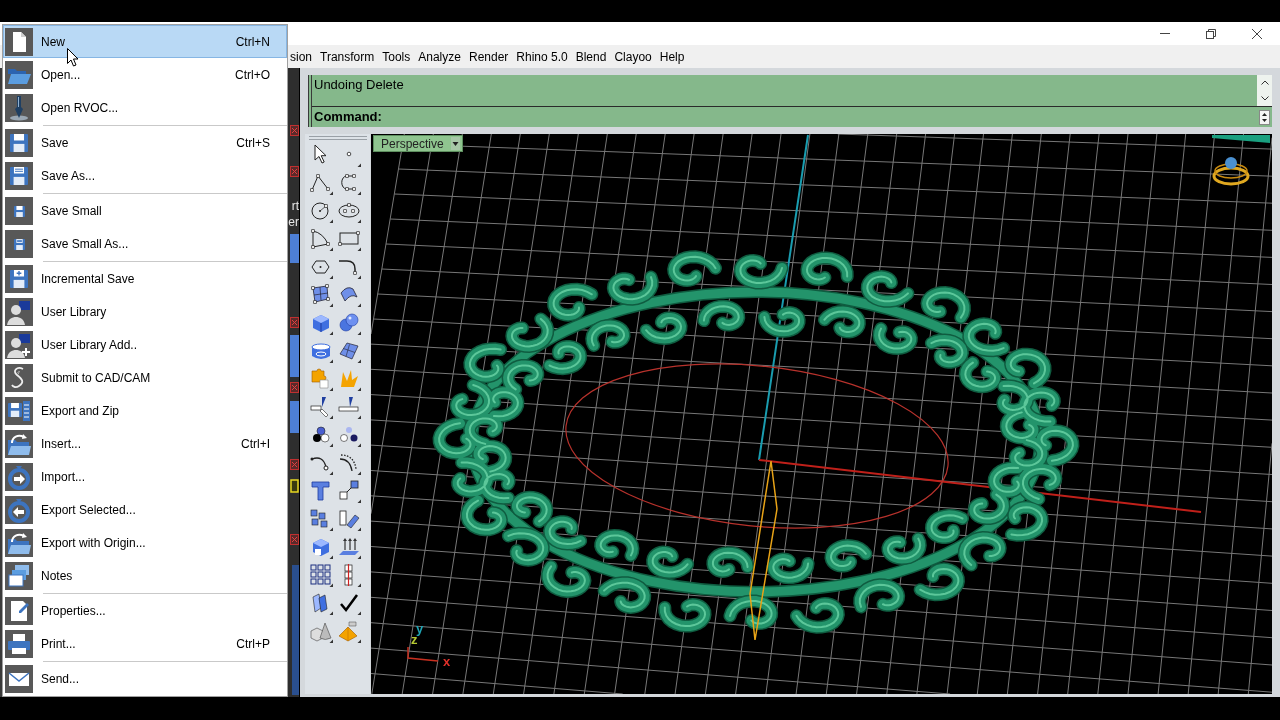  Describe the element at coordinates (1264, 83) in the screenshot. I see `scroll-up-icon` at that location.